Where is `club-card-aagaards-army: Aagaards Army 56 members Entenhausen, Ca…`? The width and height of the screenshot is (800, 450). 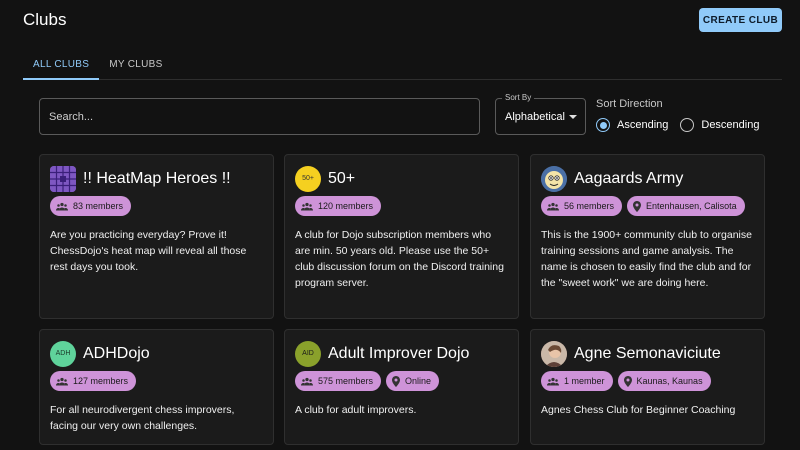
club-card-aagaards-army: Aagaards Army 56 members Entenhausen, Ca… is located at coordinates (647, 236).